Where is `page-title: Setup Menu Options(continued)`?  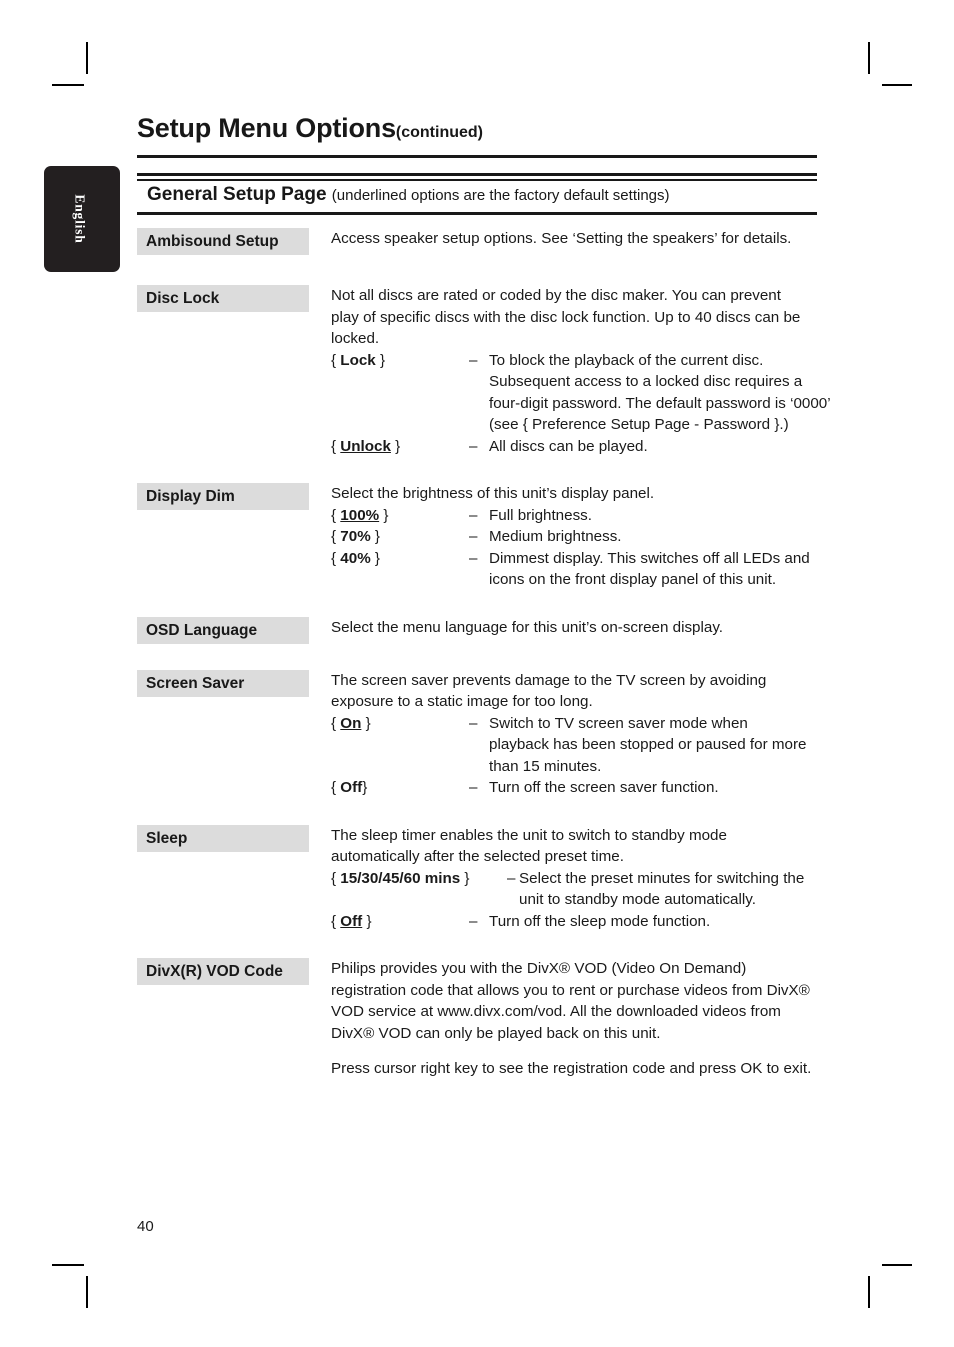 page-title: Setup Menu Options(continued) is located at coordinates (482, 128).